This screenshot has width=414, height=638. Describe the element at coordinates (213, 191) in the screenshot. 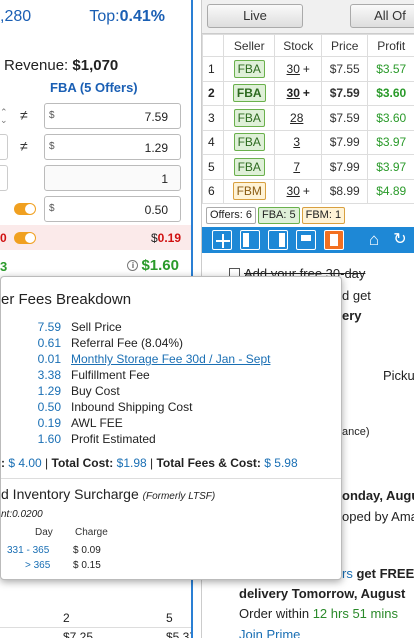

I see `row-index: 6` at that location.